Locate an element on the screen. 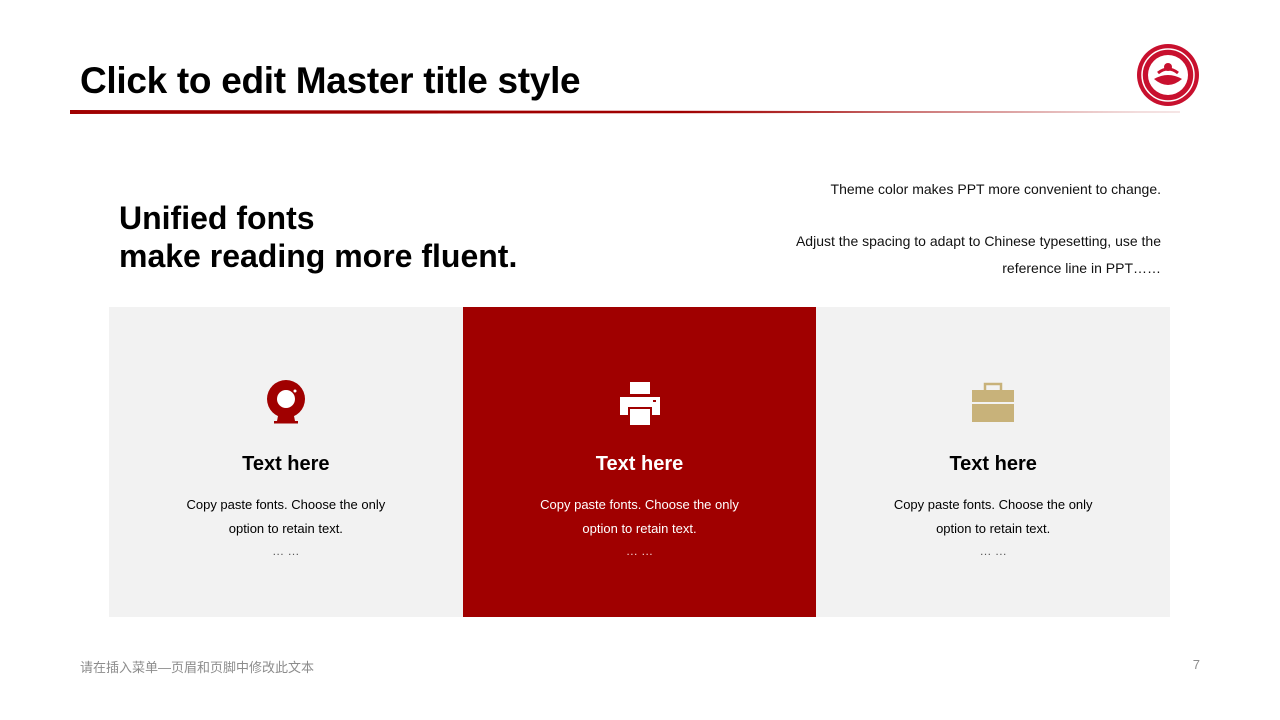  title-underline is located at coordinates (625, 112).